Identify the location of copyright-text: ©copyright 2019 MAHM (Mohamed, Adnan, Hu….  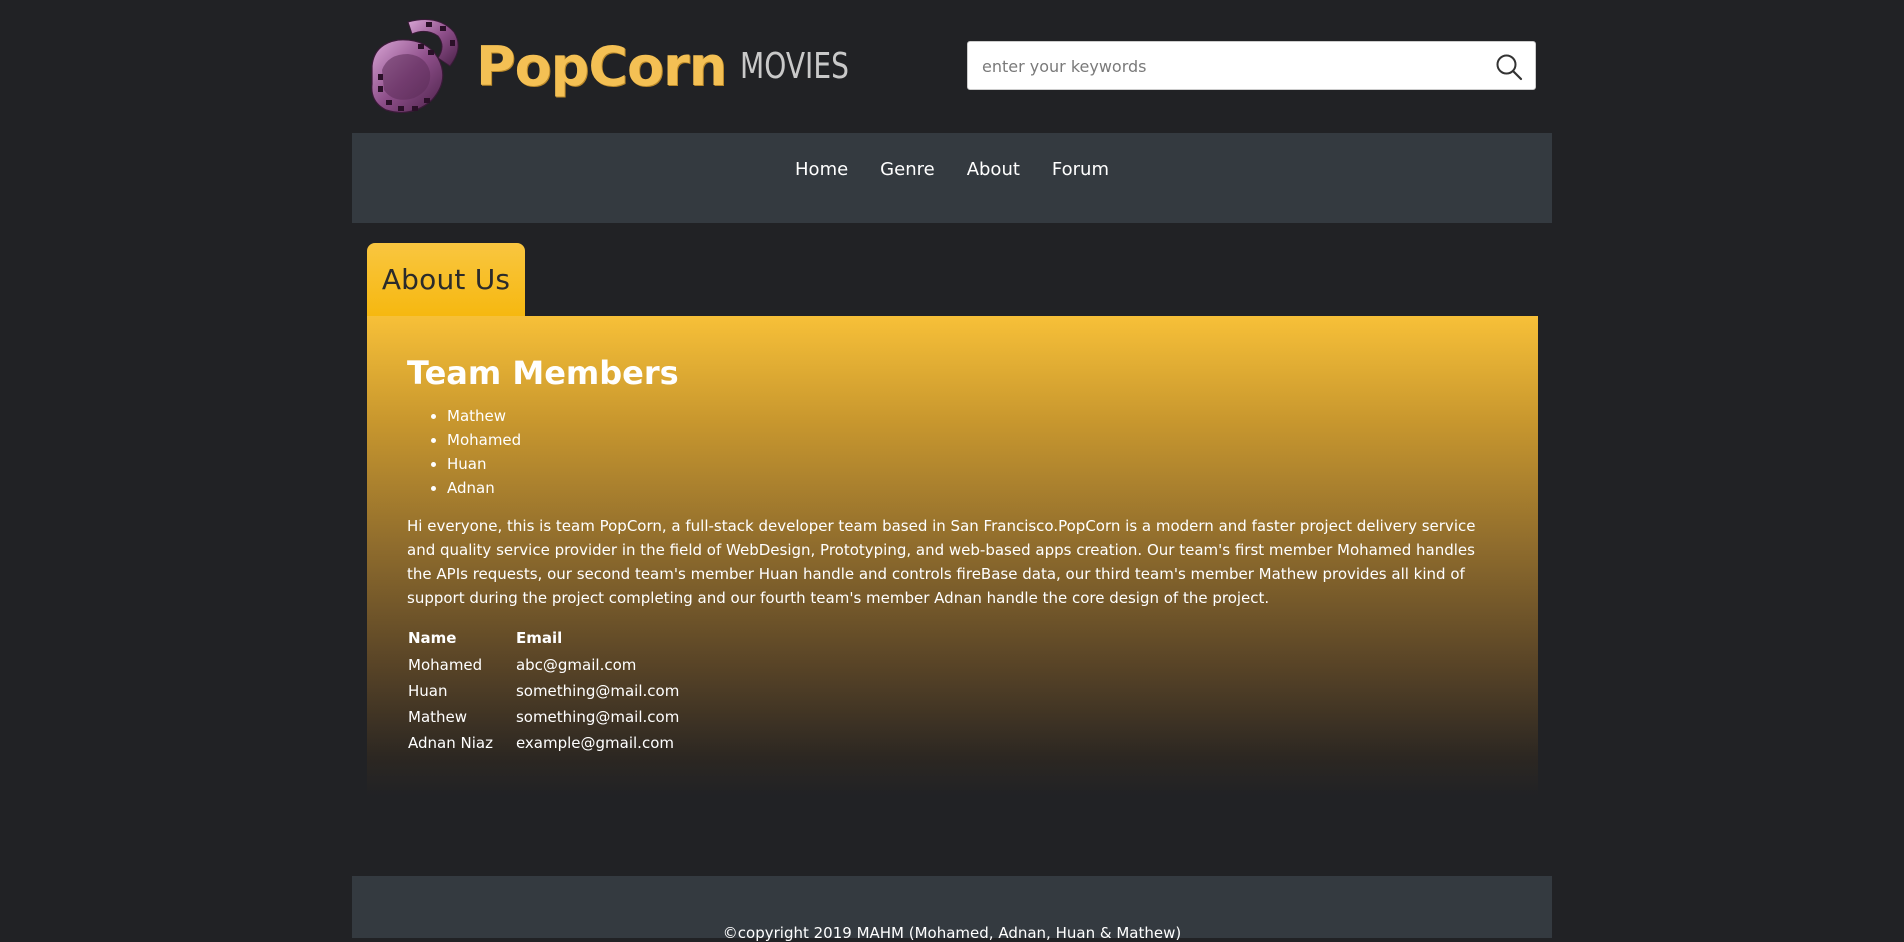
(952, 933).